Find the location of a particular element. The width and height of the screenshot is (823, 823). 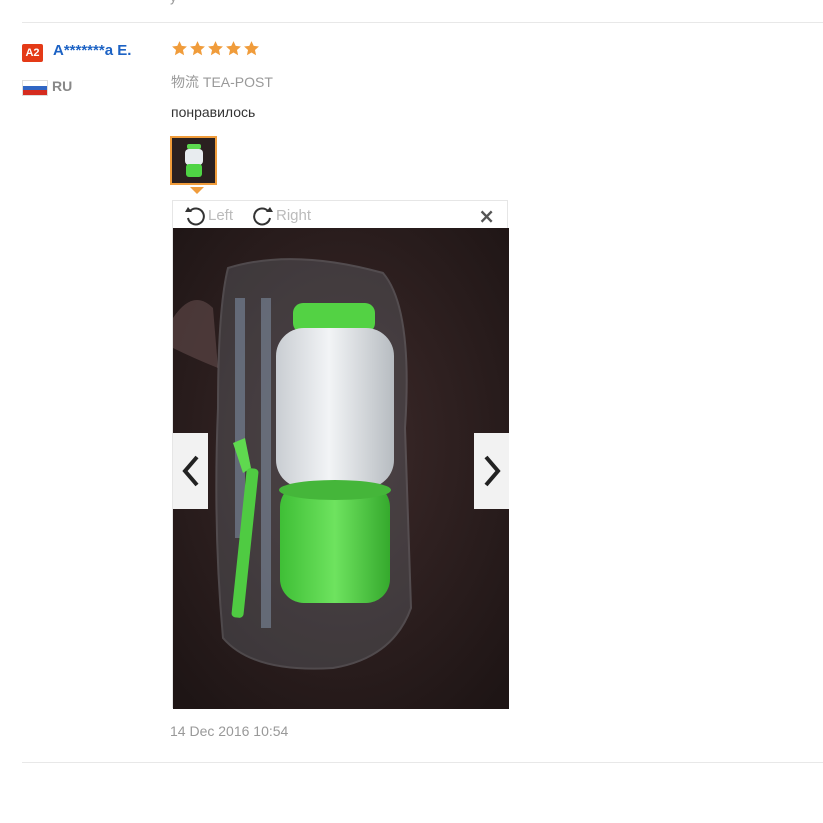

next-photo-button is located at coordinates (491, 471).